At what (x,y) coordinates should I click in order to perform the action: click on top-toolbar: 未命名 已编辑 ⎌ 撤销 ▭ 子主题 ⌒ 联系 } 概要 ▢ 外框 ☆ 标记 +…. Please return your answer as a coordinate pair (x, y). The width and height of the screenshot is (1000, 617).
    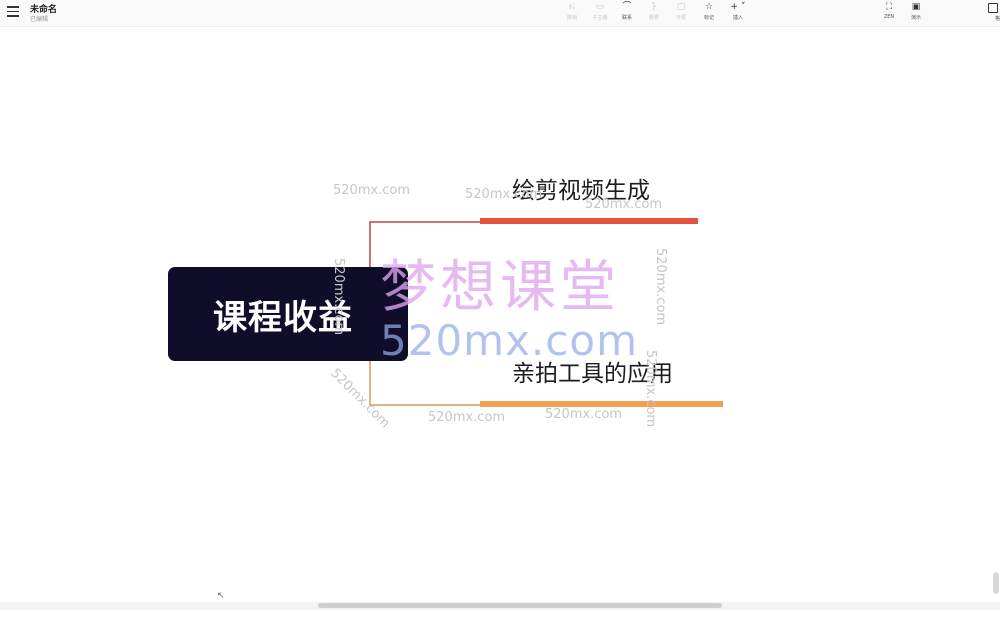
    Looking at the image, I should click on (500, 13).